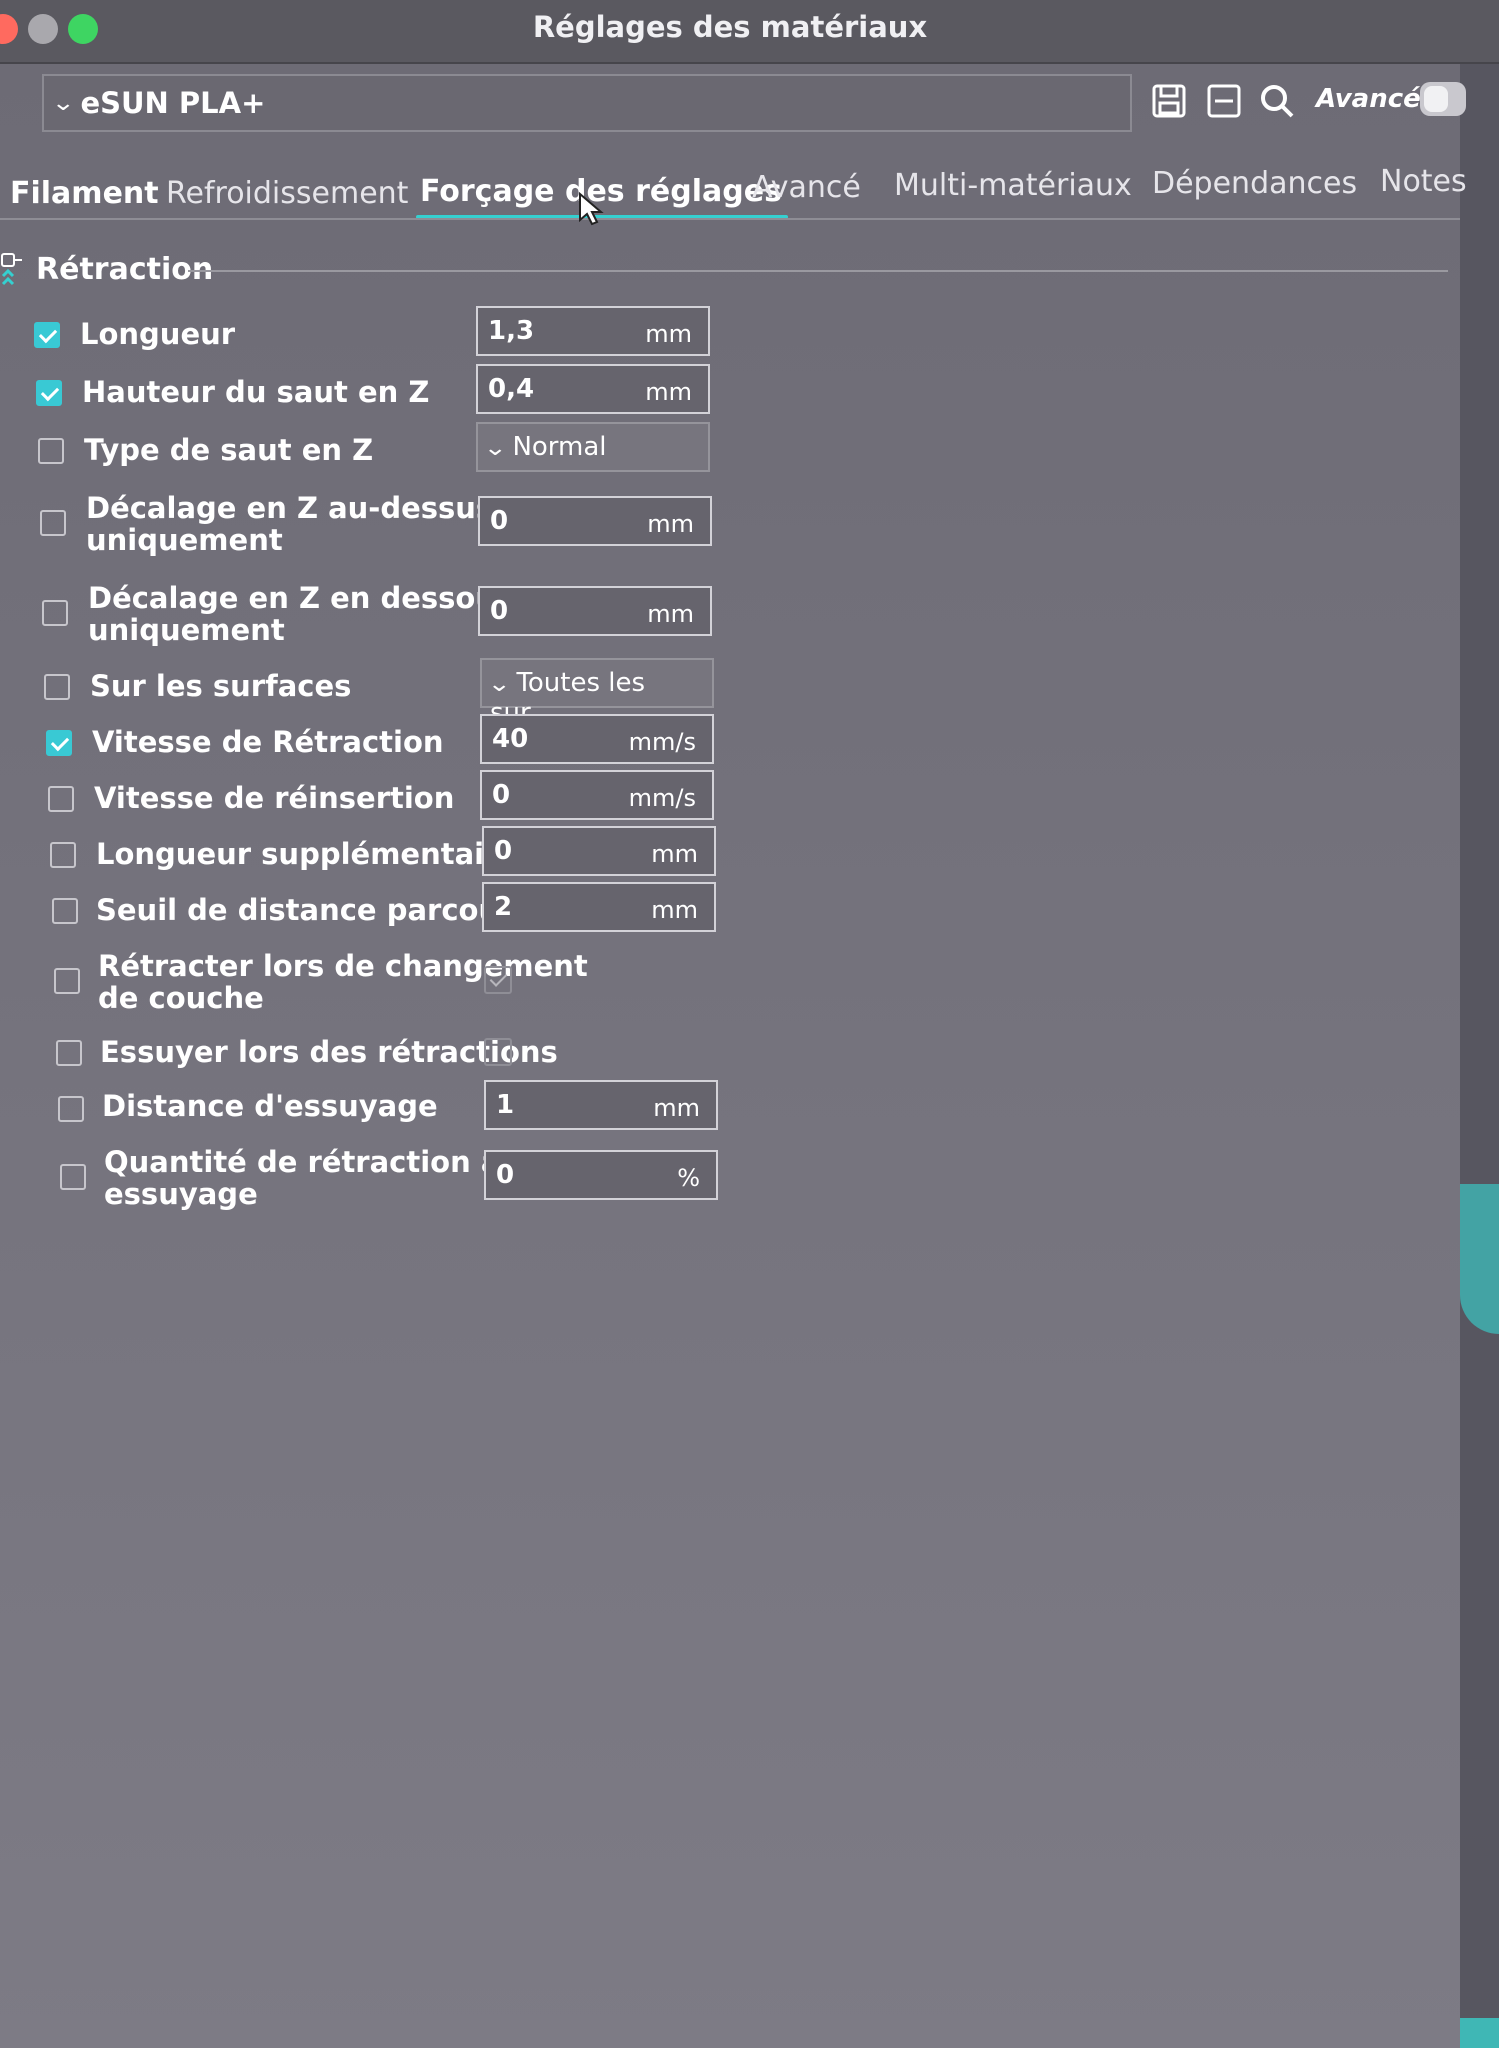 The image size is (1499, 2048). Describe the element at coordinates (1169, 101) in the screenshot. I see `save-icon` at that location.